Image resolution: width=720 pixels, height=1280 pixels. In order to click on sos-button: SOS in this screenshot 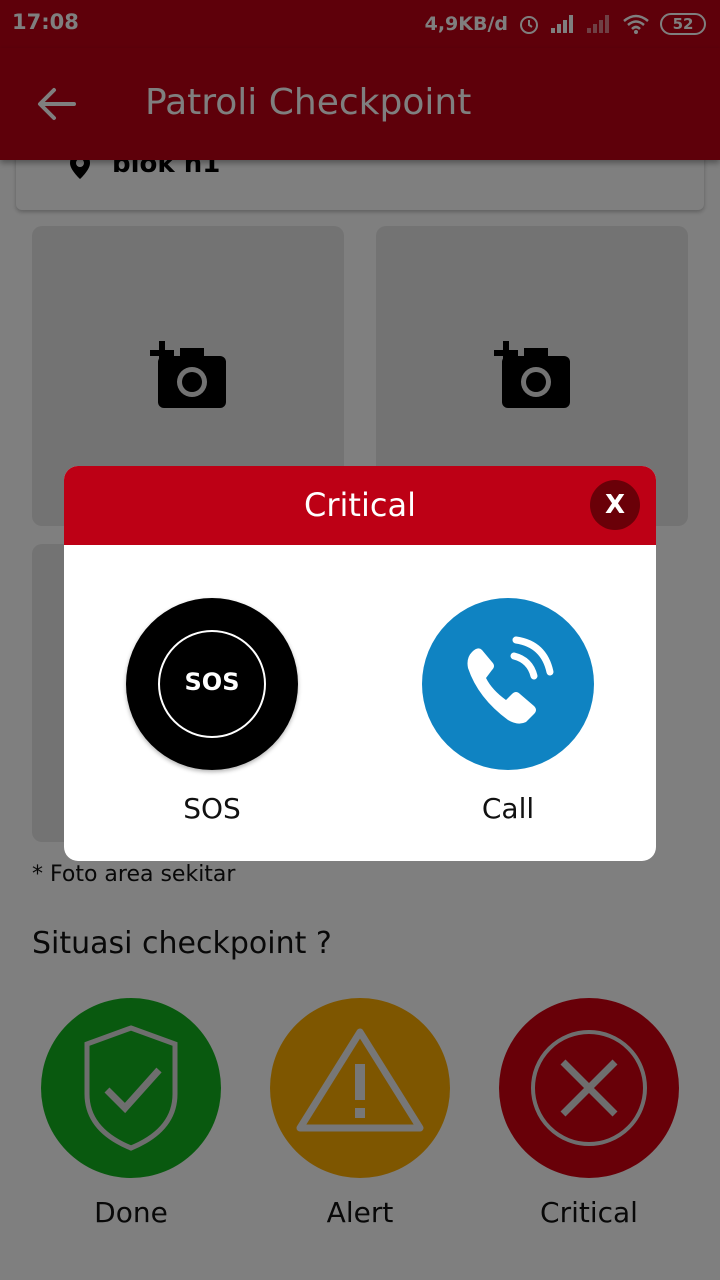, I will do `click(212, 684)`.